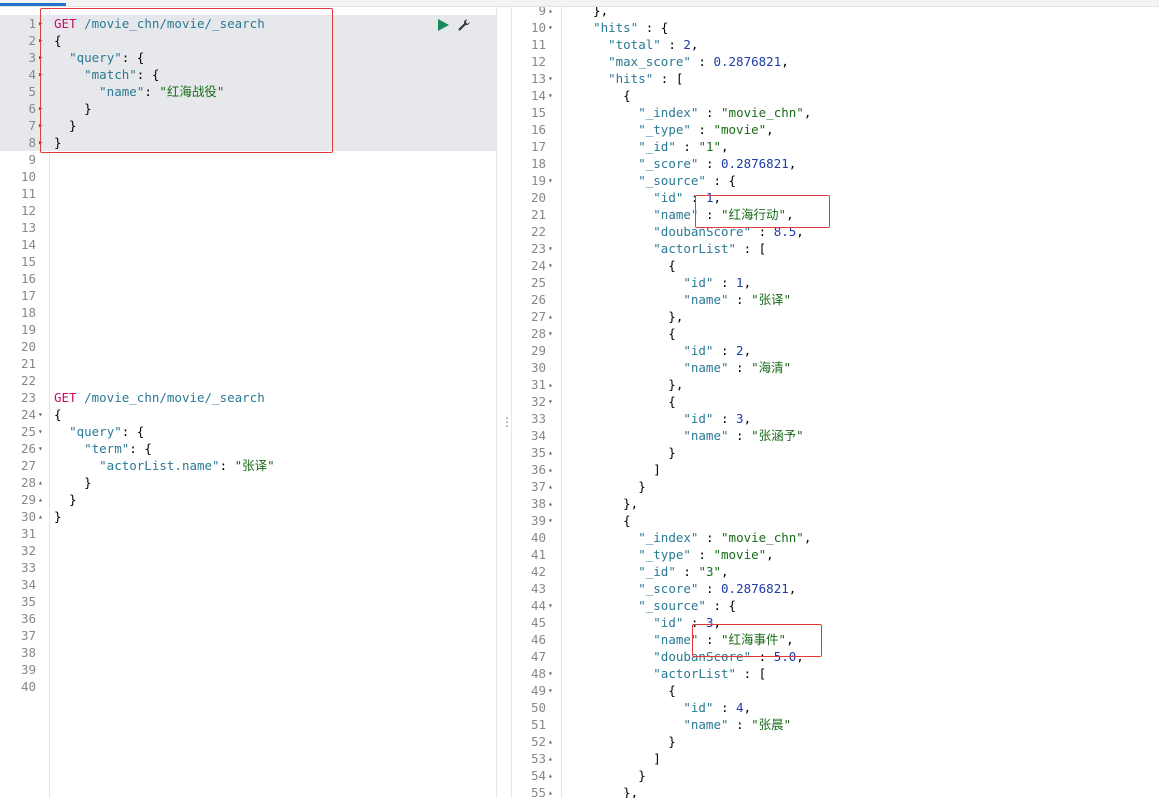 The image size is (1159, 798). What do you see at coordinates (835, 44) in the screenshot?
I see `code-line: 11 "total" : 2,` at bounding box center [835, 44].